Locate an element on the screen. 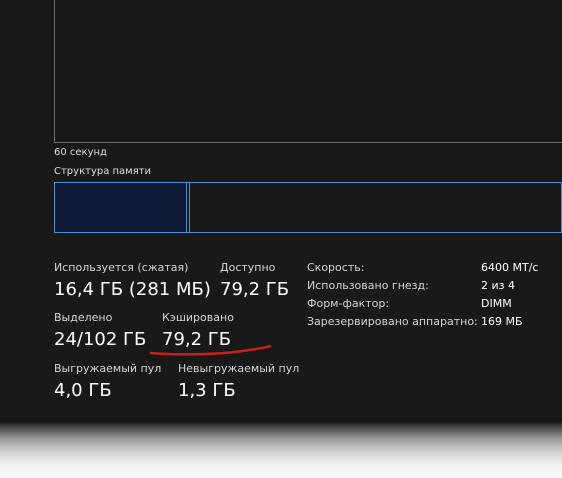  in-use-value: 16,4 ГБ (281 МБ) is located at coordinates (132, 289).